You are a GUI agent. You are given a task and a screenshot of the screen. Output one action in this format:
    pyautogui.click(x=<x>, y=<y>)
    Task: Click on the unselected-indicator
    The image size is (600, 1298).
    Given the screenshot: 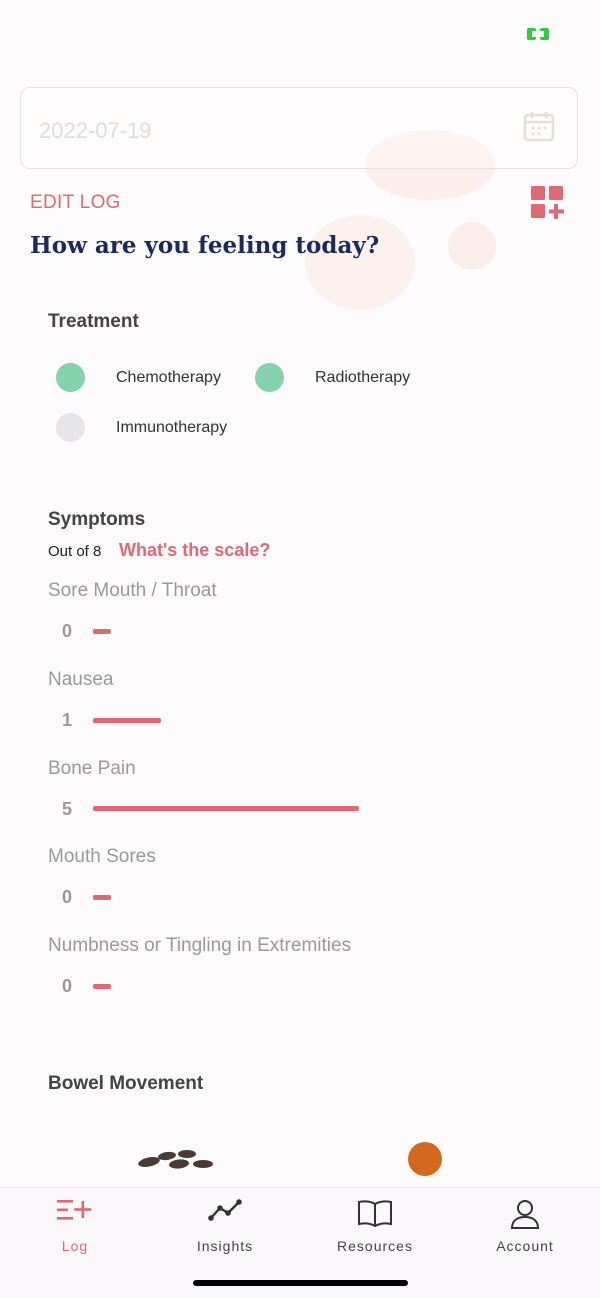 What is the action you would take?
    pyautogui.click(x=70, y=427)
    